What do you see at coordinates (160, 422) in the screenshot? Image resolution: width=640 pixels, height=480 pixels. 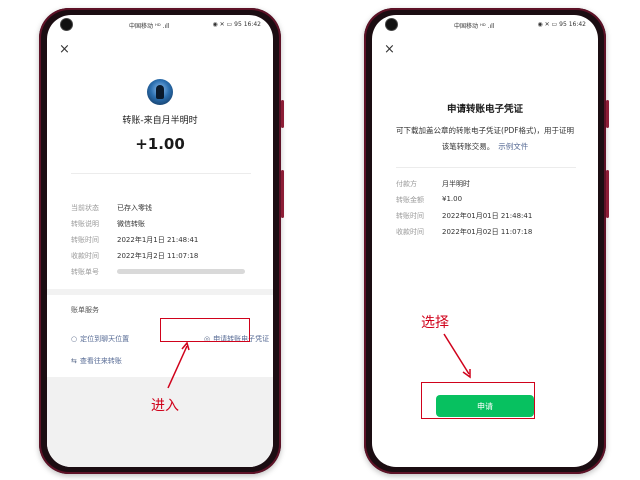 I see `empty-area` at bounding box center [160, 422].